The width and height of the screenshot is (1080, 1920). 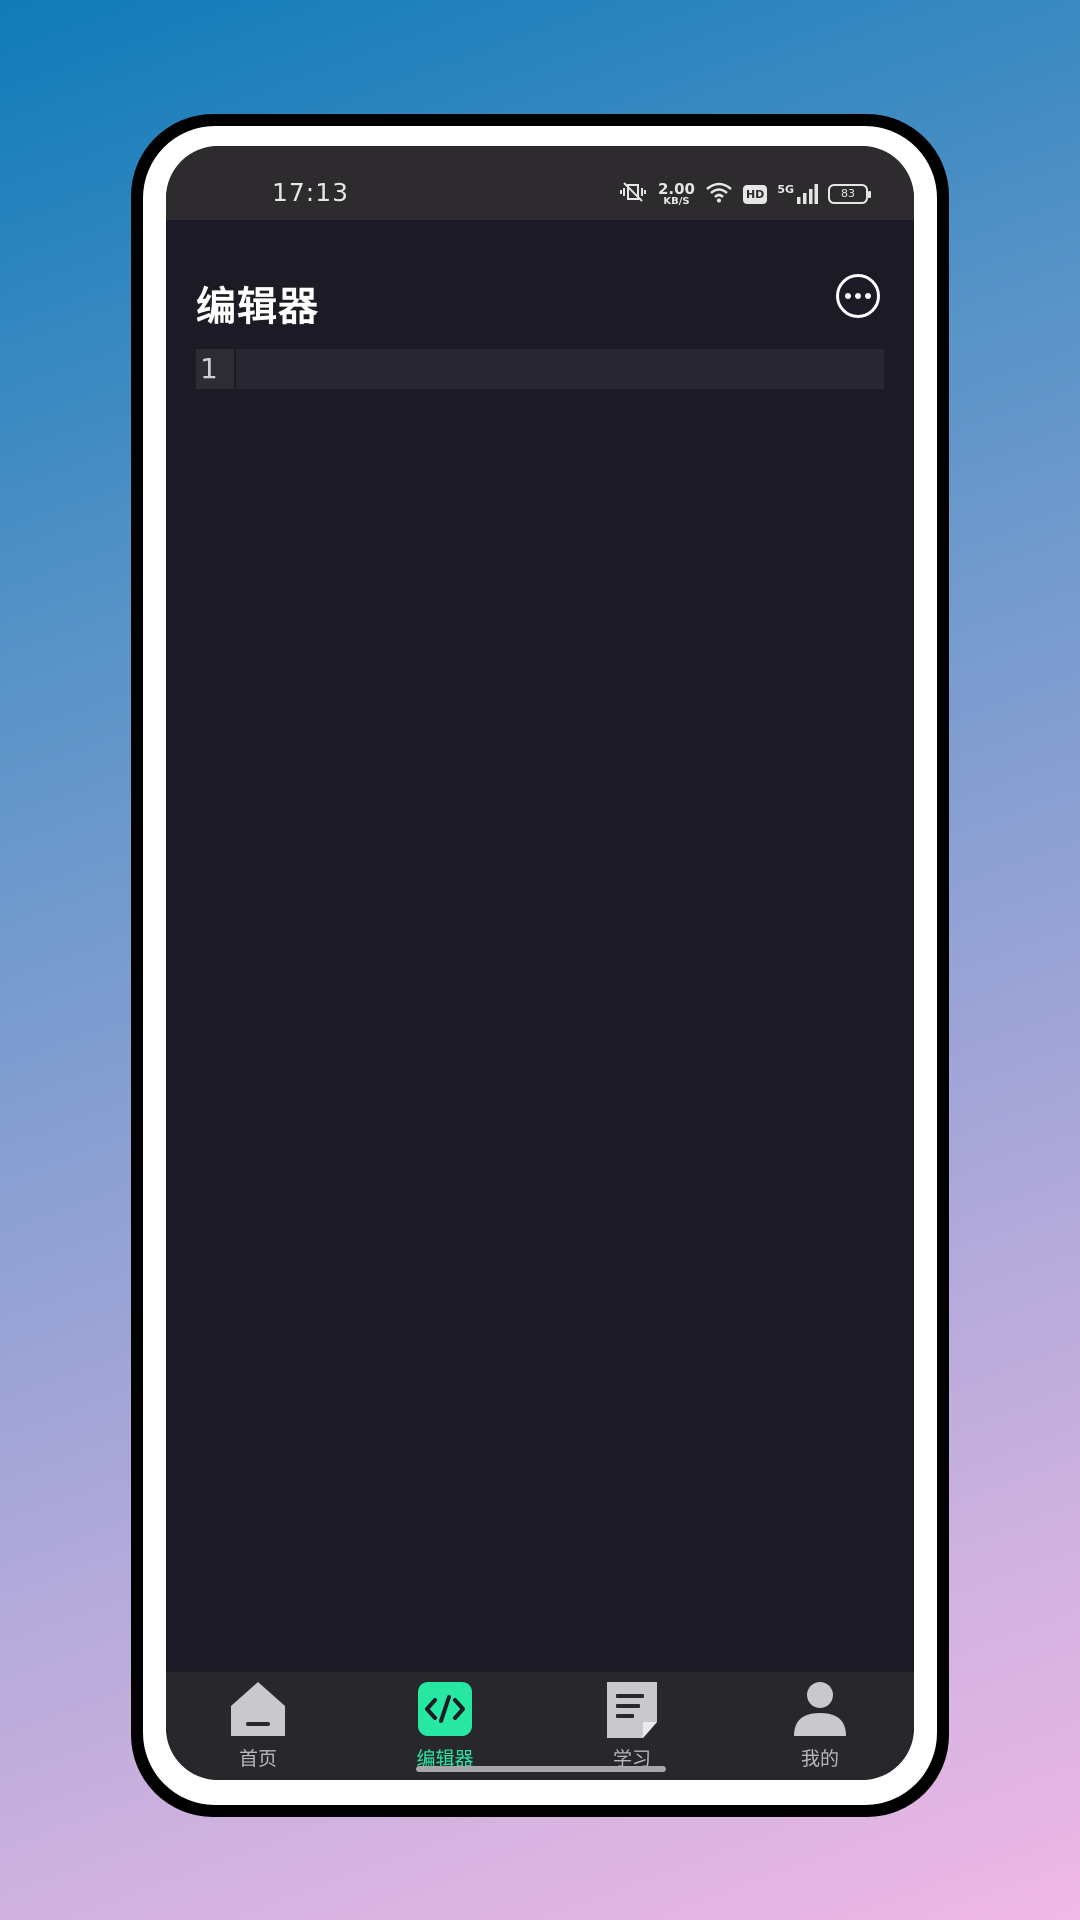 What do you see at coordinates (258, 1709) in the screenshot?
I see `home-icon` at bounding box center [258, 1709].